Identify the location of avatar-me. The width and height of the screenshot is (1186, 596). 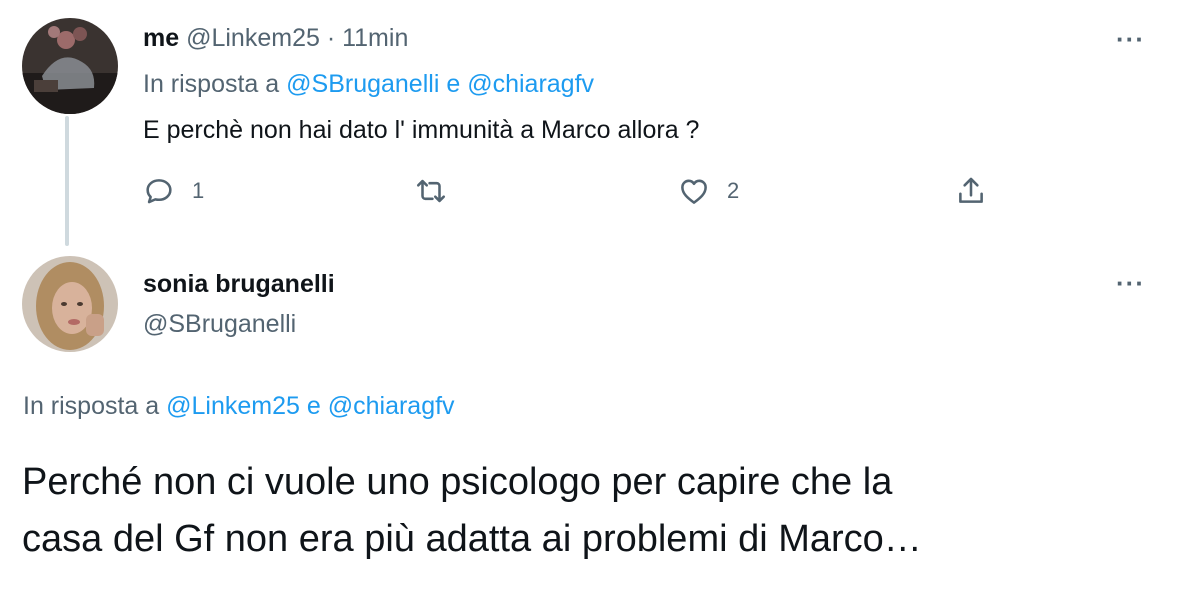
(70, 66).